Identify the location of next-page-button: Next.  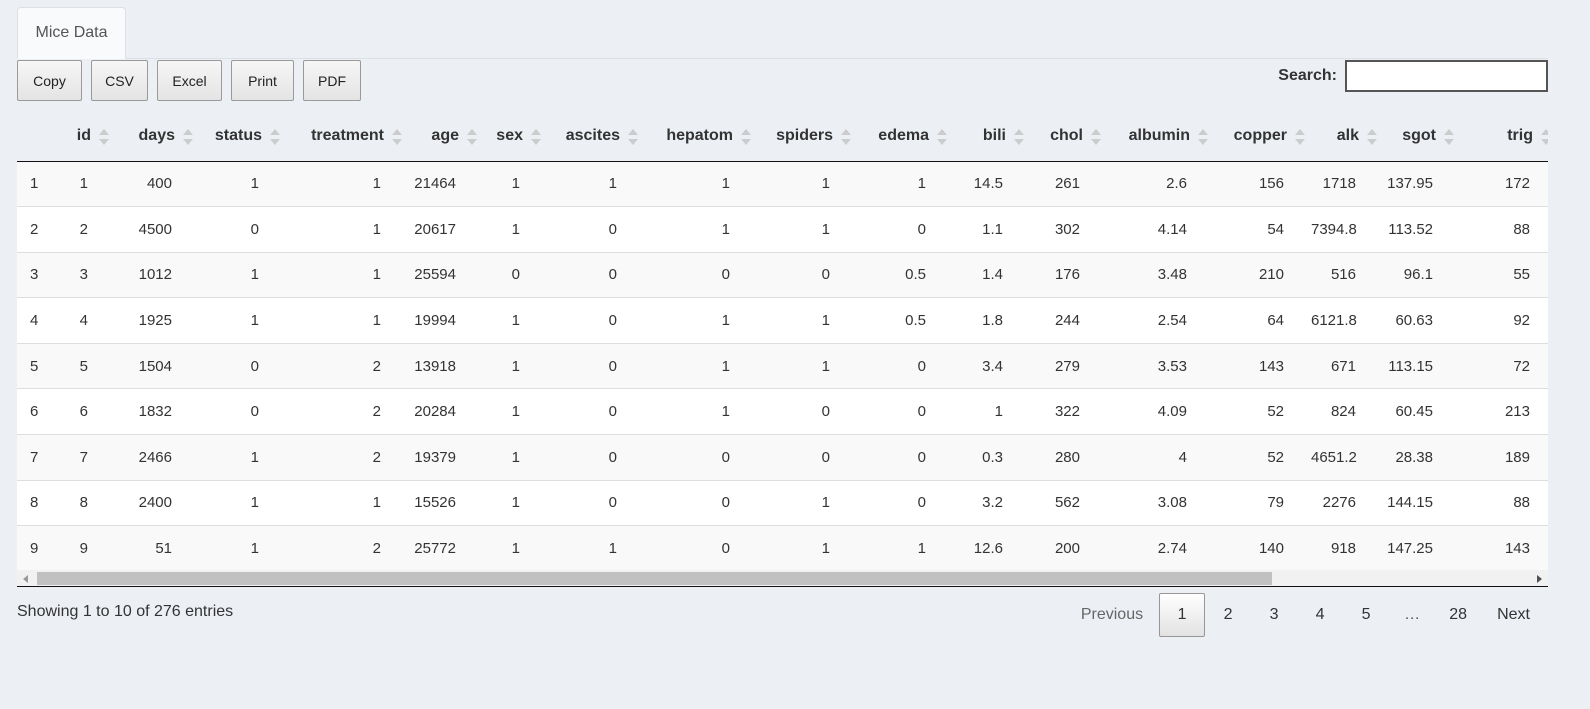
(1514, 615).